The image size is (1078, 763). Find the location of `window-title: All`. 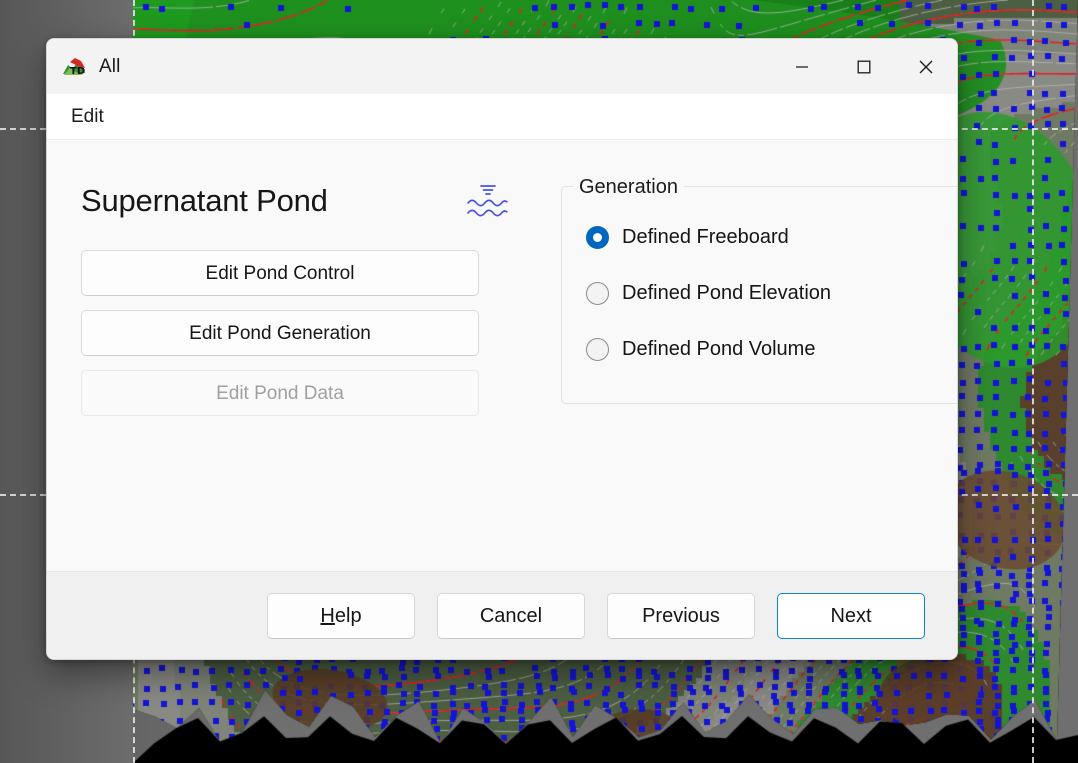

window-title: All is located at coordinates (110, 66).